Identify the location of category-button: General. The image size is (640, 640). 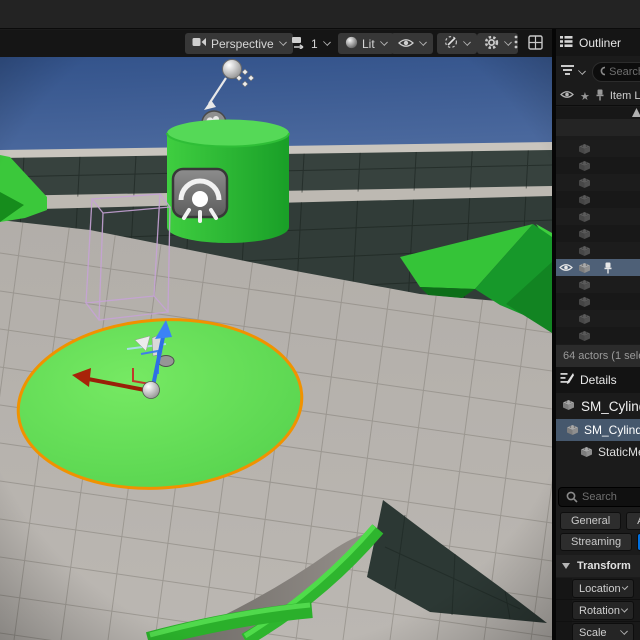
(591, 521).